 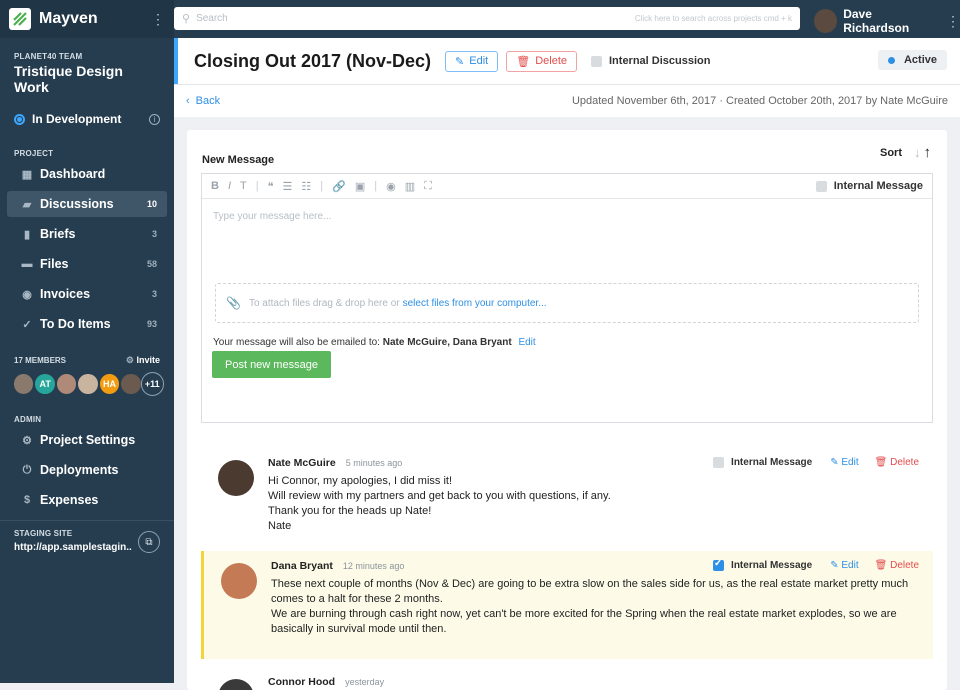 What do you see at coordinates (87, 110) in the screenshot?
I see `project-status: In Development i` at bounding box center [87, 110].